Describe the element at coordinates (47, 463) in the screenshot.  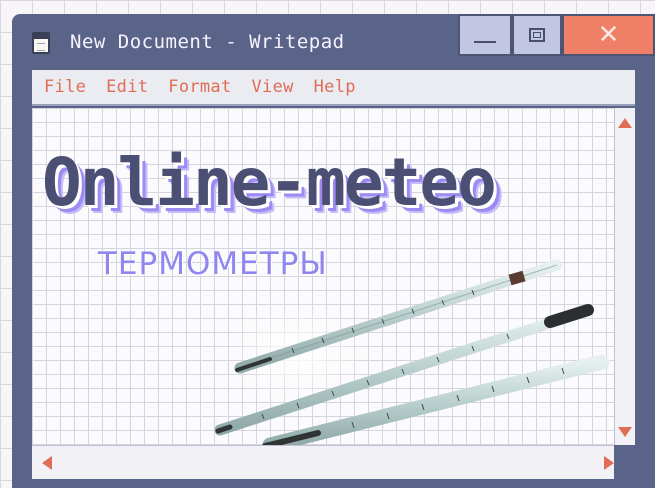
I see `scroll-left-icon` at that location.